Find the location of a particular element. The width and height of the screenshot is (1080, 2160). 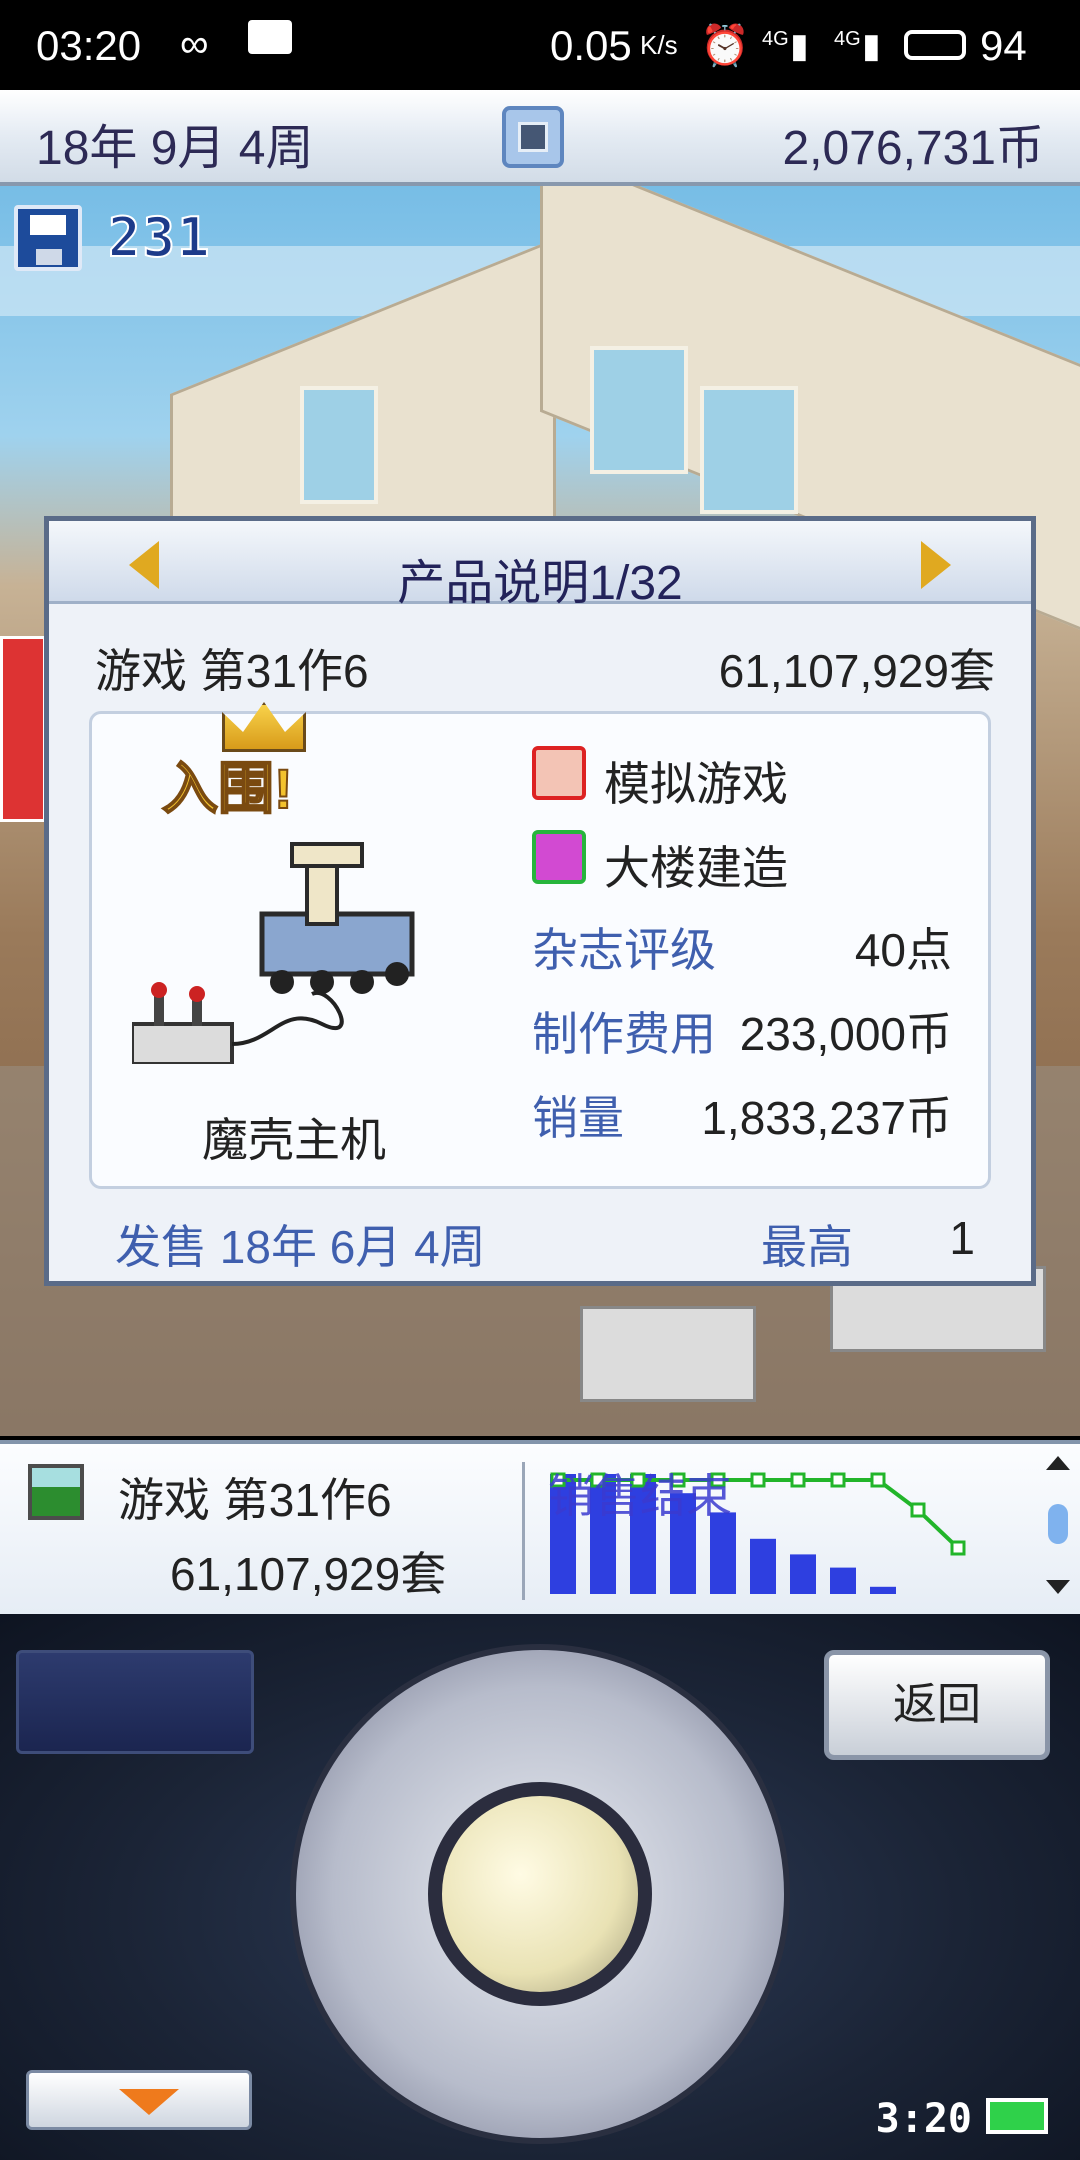

sales-revenue-label: 销量 is located at coordinates (578, 1118).